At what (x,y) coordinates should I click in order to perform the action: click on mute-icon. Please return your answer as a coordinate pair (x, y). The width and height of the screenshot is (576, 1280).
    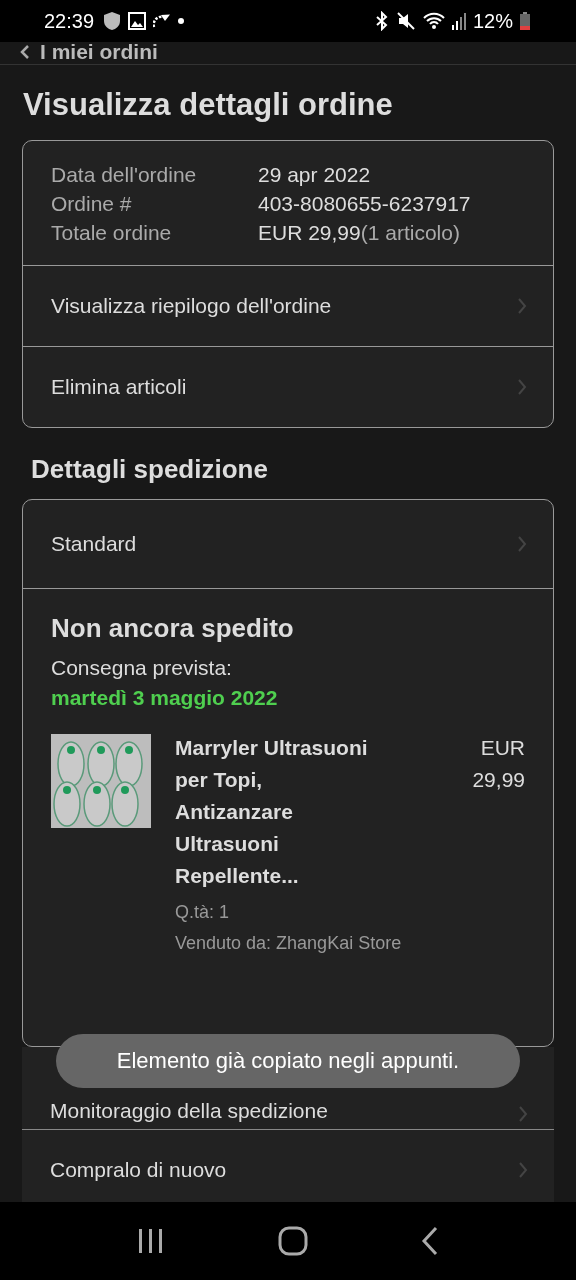
    Looking at the image, I should click on (405, 21).